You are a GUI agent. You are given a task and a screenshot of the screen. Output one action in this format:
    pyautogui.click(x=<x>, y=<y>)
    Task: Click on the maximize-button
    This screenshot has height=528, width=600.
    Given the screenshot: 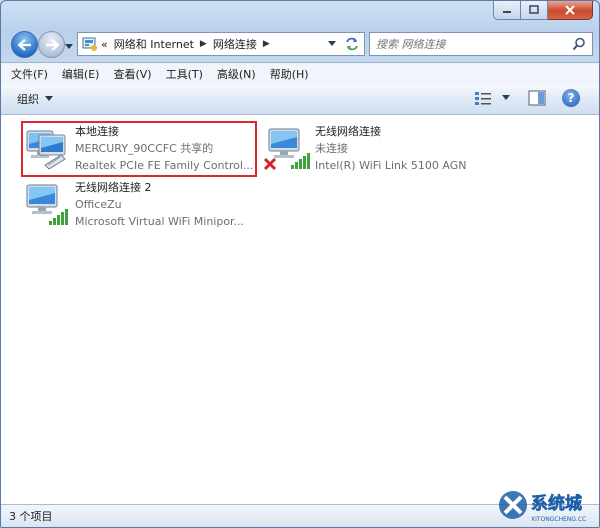 What is the action you would take?
    pyautogui.click(x=534, y=10)
    